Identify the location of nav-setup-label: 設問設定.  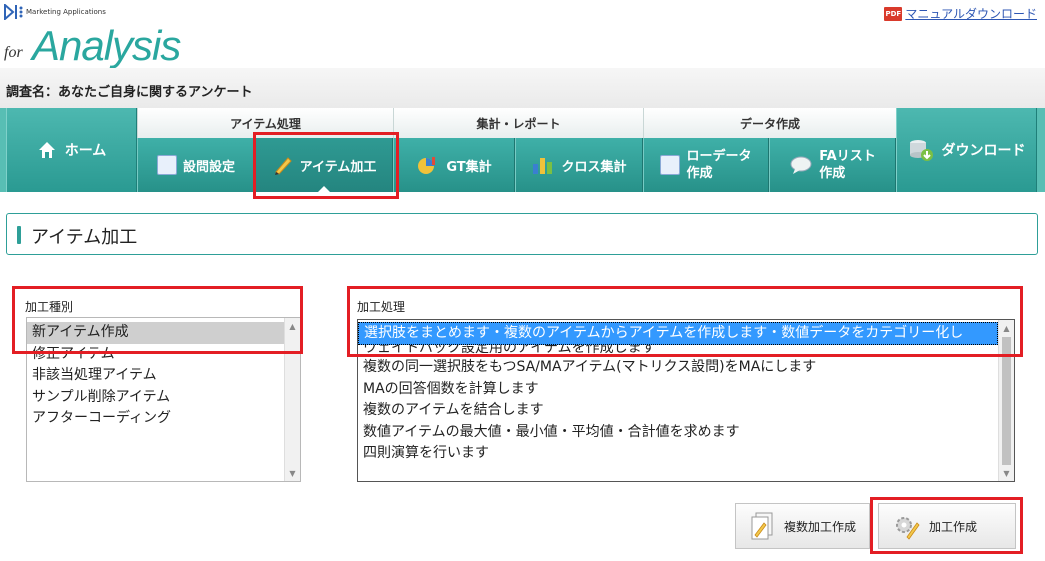
(208, 167).